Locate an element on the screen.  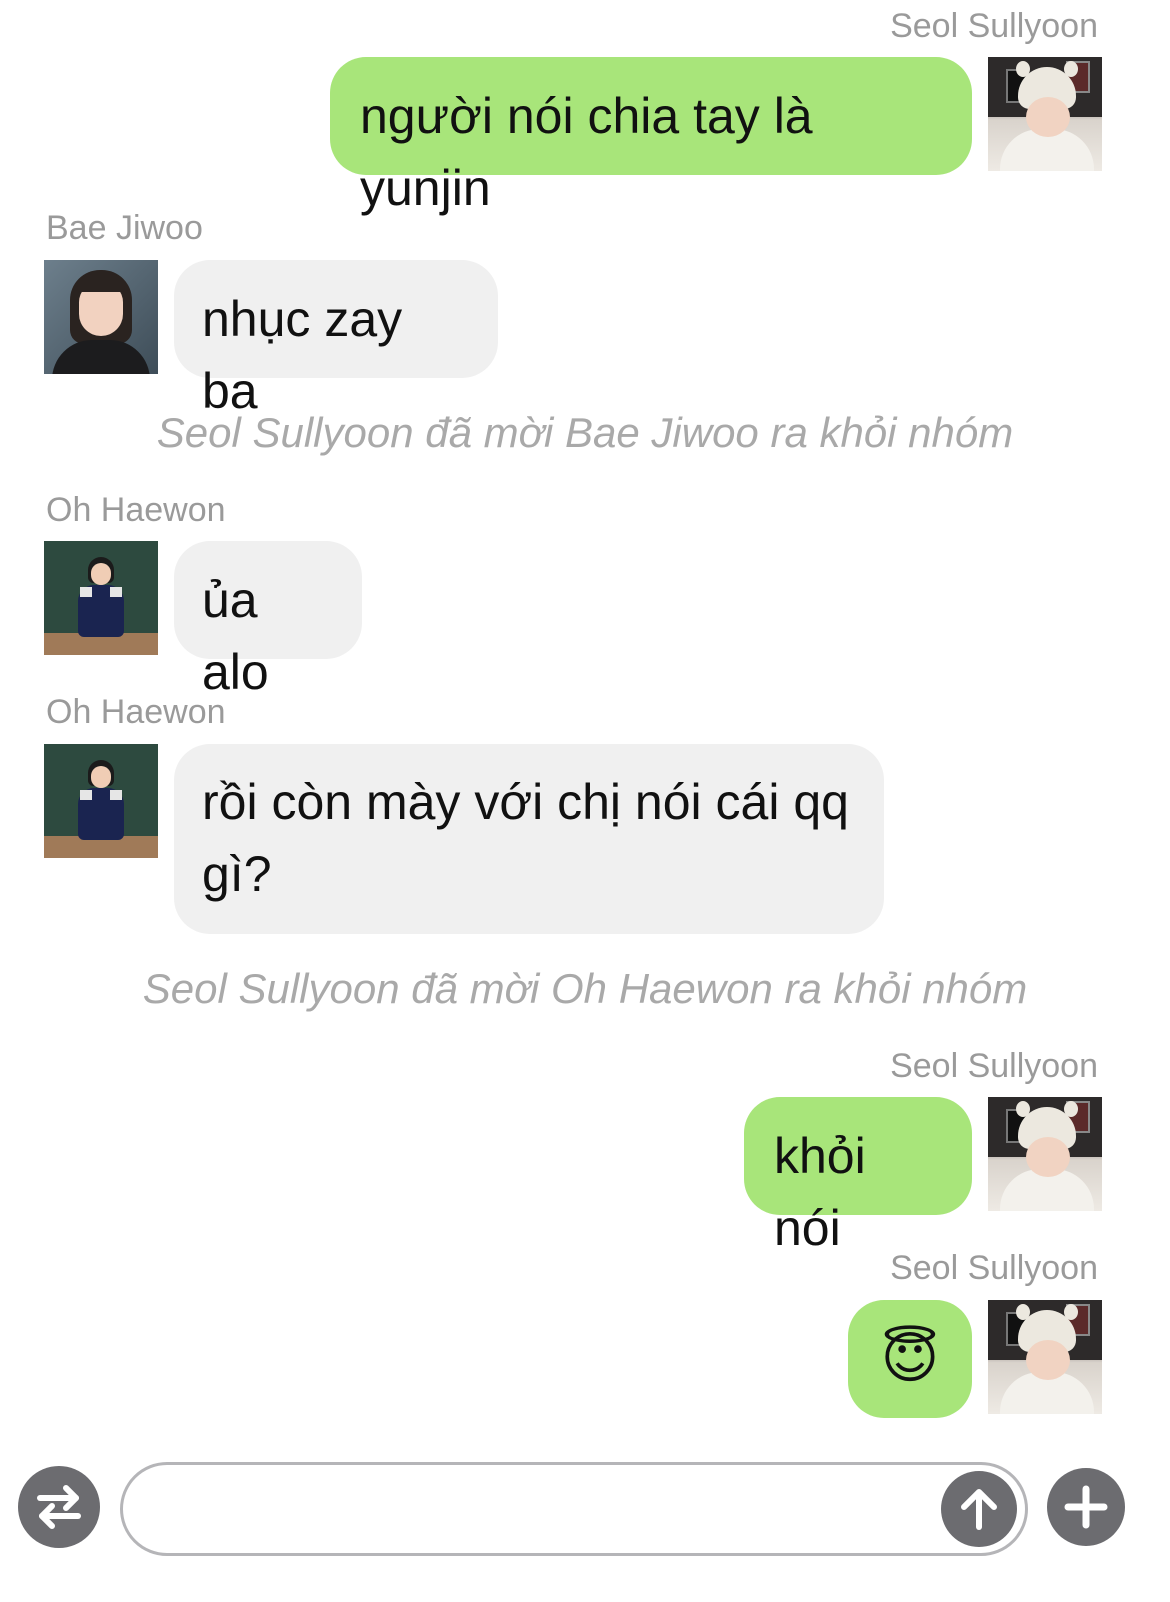
plus-icon is located at coordinates (1086, 1507).